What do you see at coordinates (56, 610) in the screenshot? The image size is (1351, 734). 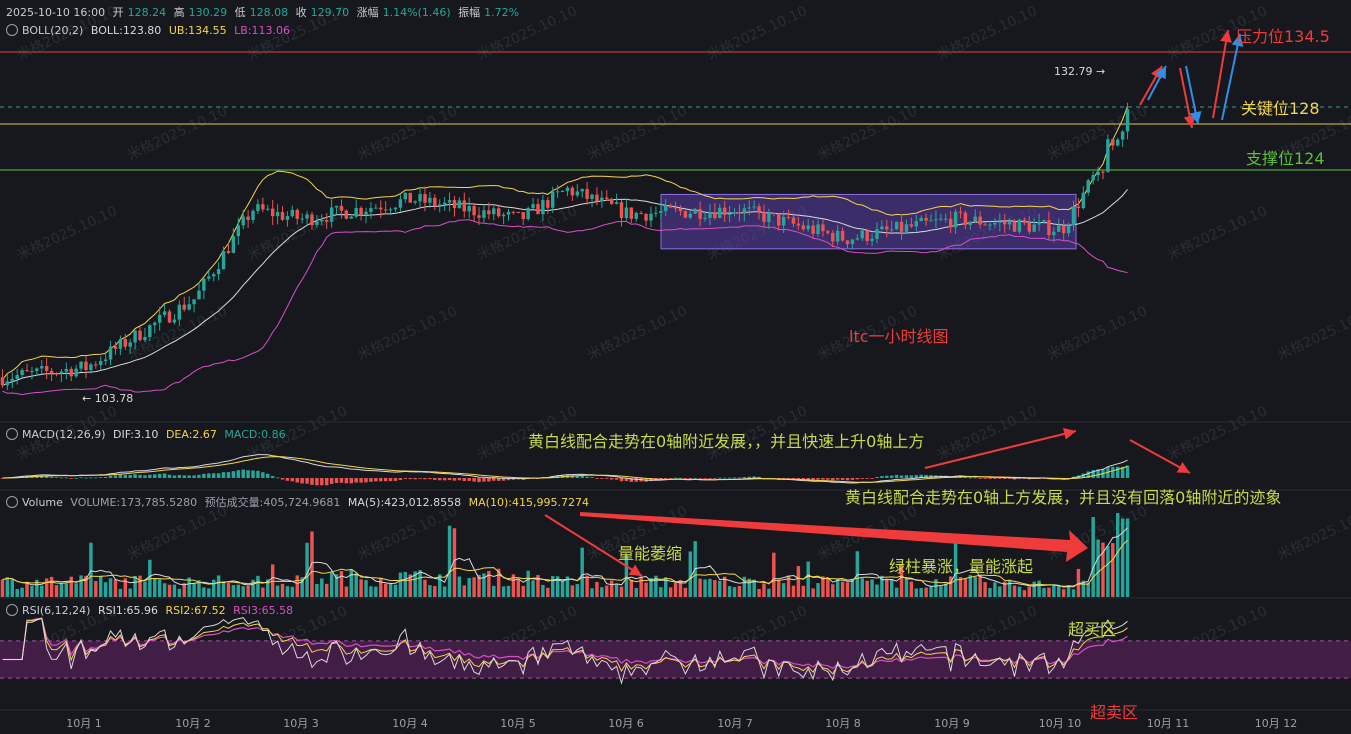 I see `rsi-name: RSI(6,12,24)` at bounding box center [56, 610].